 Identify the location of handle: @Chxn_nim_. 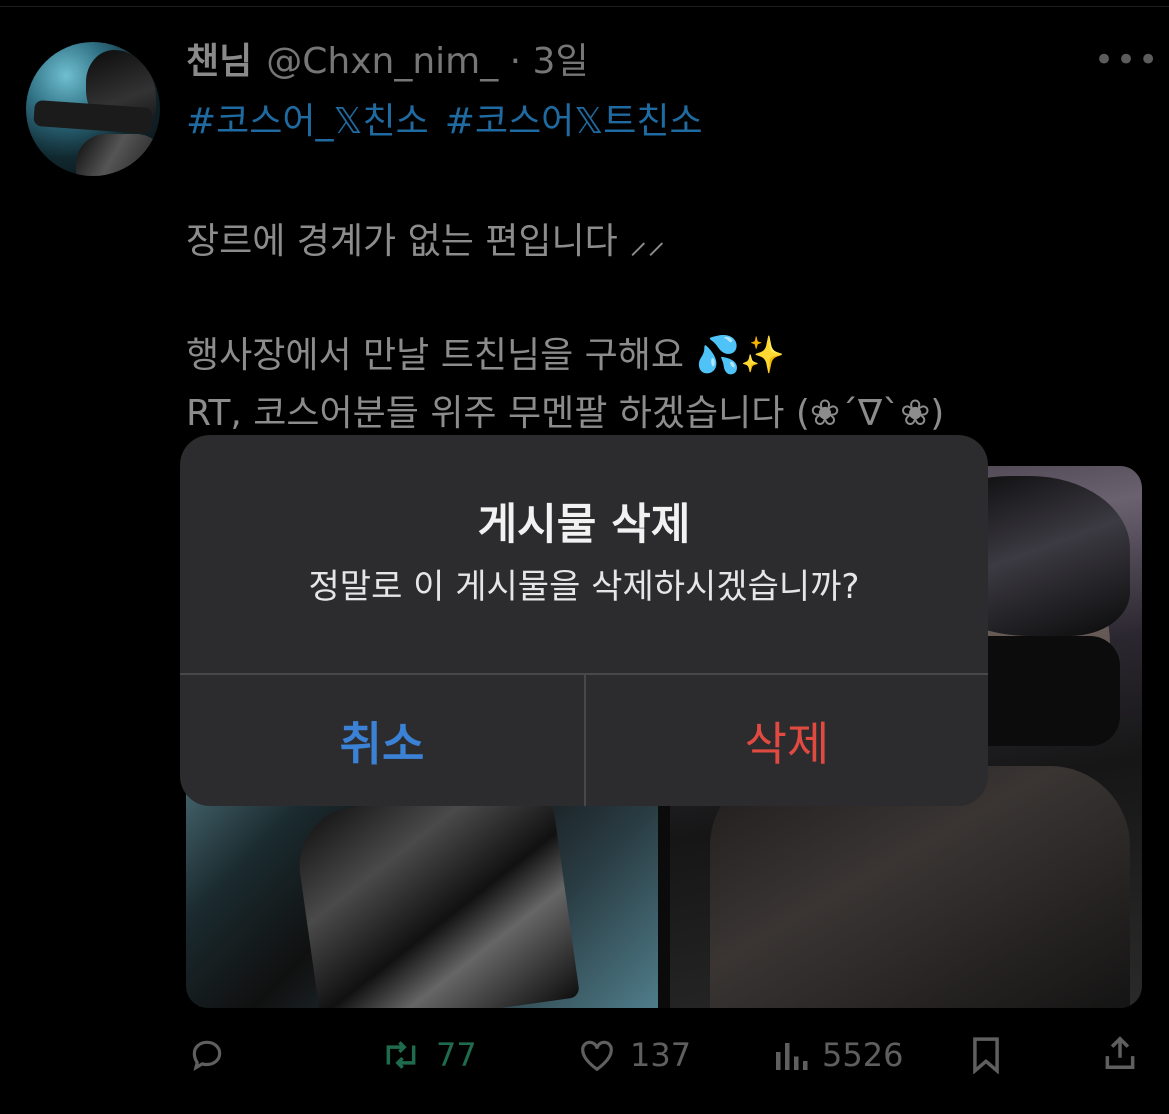
(382, 61).